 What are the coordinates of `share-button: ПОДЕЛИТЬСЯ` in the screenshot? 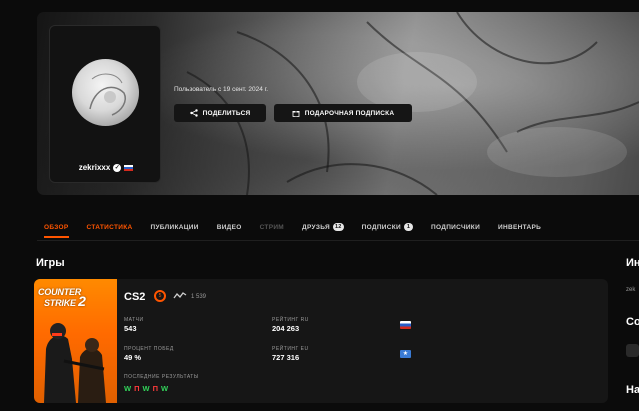 It's located at (220, 113).